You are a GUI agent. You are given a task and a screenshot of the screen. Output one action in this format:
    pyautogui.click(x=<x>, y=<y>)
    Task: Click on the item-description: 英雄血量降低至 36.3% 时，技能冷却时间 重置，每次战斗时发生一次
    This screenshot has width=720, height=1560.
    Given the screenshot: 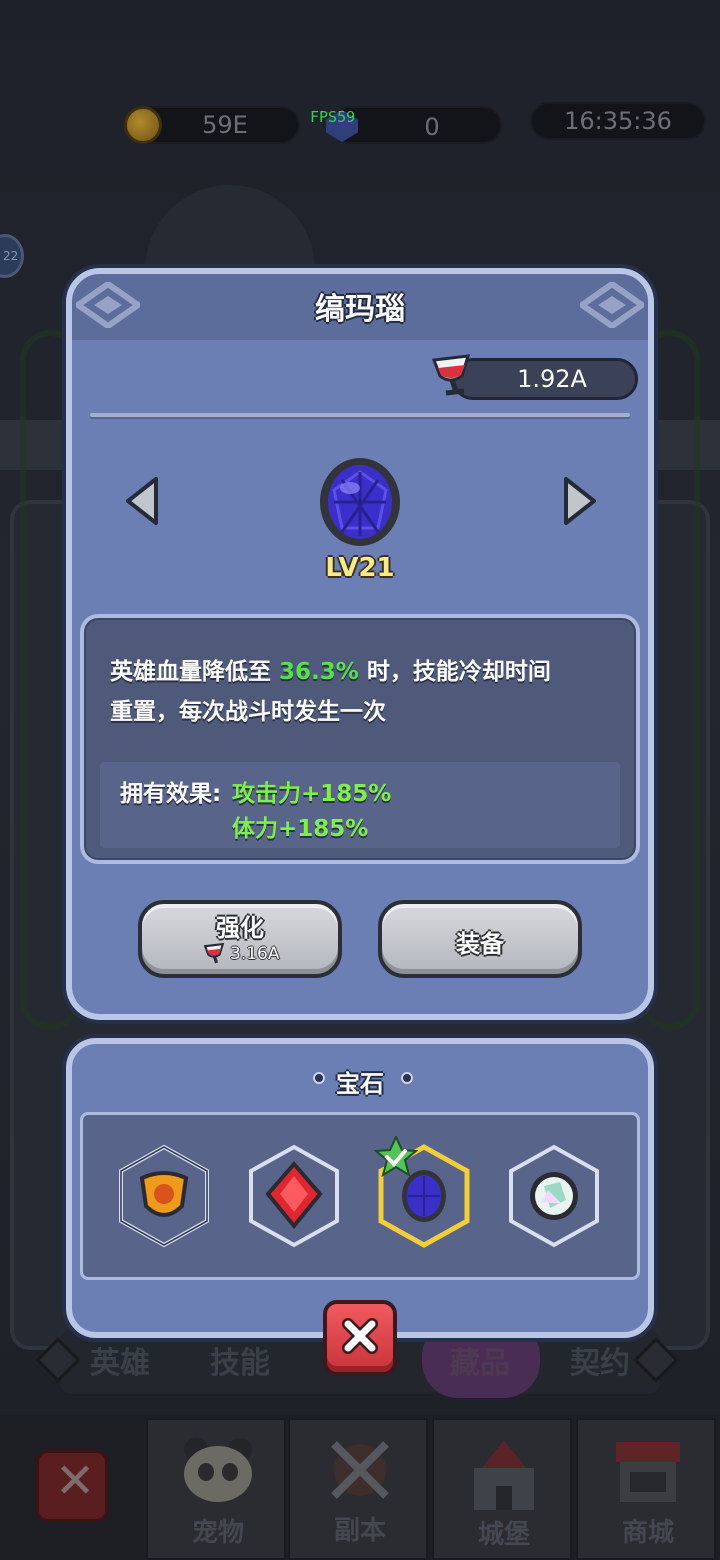 What is the action you would take?
    pyautogui.click(x=350, y=692)
    